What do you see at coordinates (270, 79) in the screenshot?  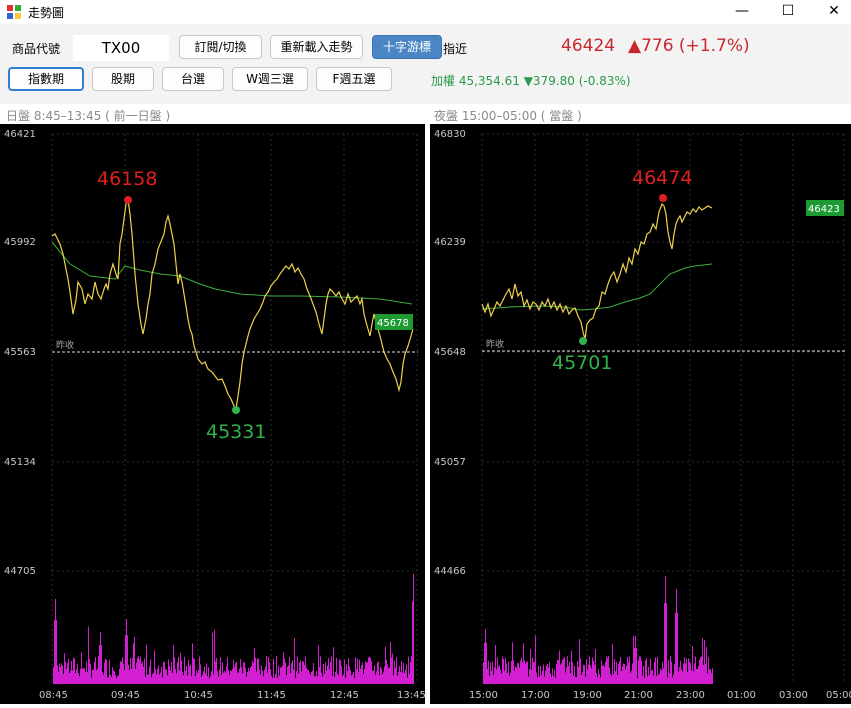 I see `tab-wed-weekly: W週三選` at bounding box center [270, 79].